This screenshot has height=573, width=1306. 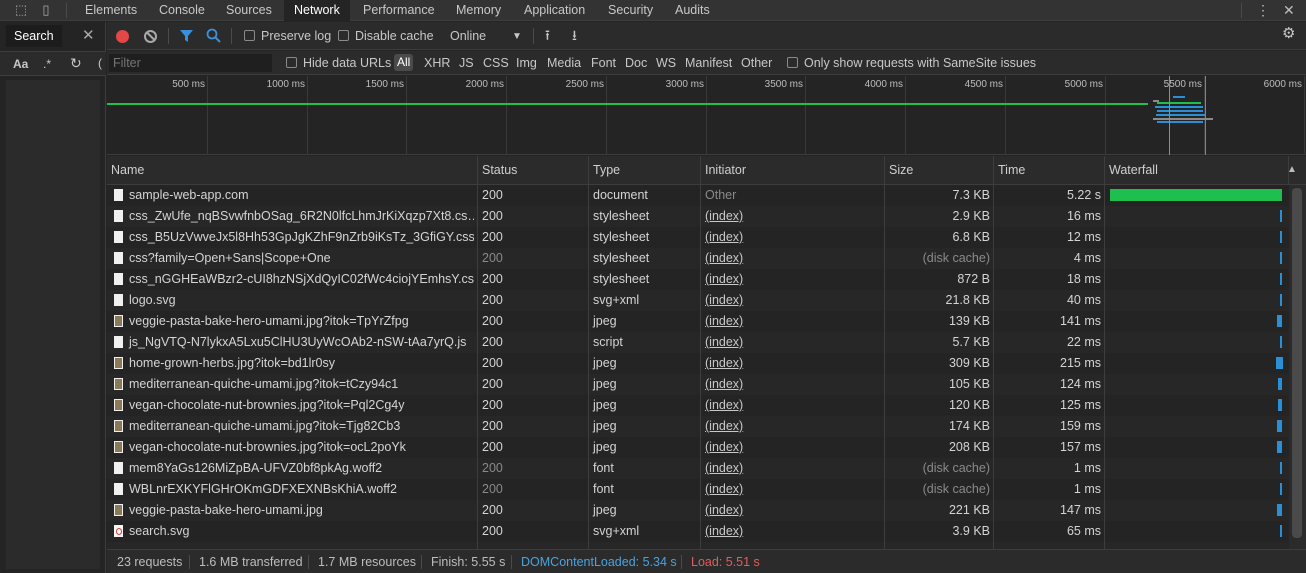 What do you see at coordinates (1288, 34) in the screenshot?
I see `network-settings-gear-icon: ⚙` at bounding box center [1288, 34].